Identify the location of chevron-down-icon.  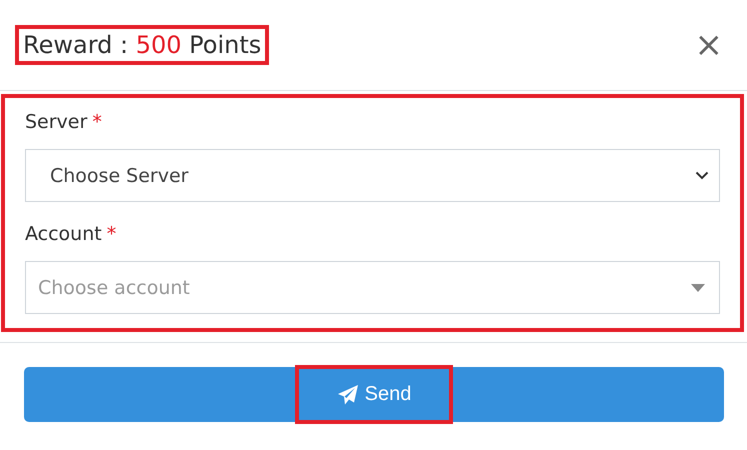
(702, 175).